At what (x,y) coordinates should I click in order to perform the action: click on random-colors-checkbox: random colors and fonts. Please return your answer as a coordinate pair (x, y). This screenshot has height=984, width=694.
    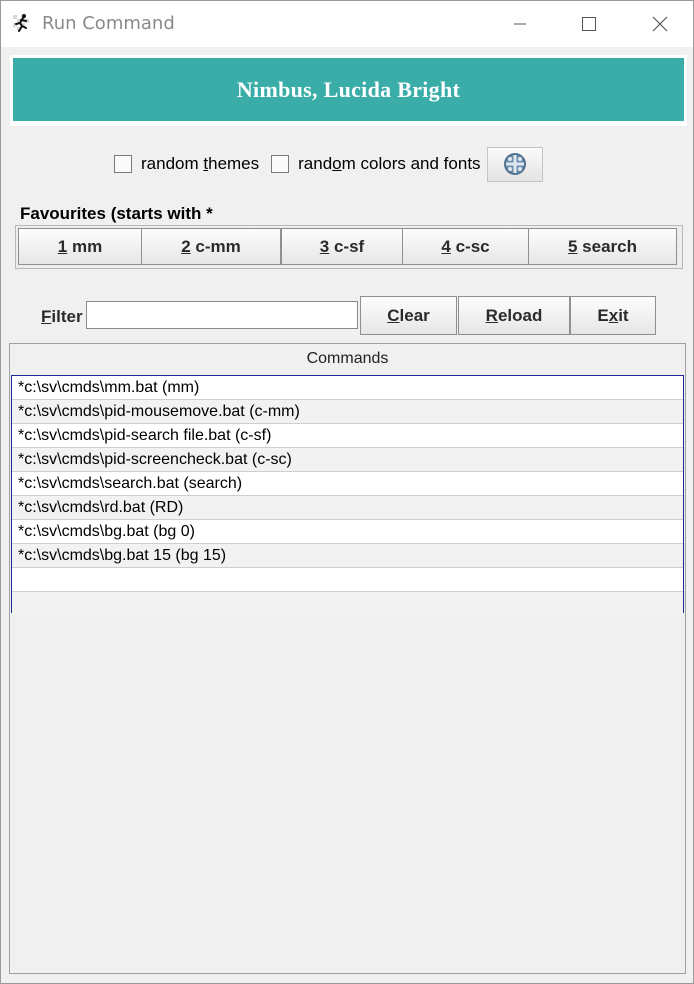
    Looking at the image, I should click on (376, 164).